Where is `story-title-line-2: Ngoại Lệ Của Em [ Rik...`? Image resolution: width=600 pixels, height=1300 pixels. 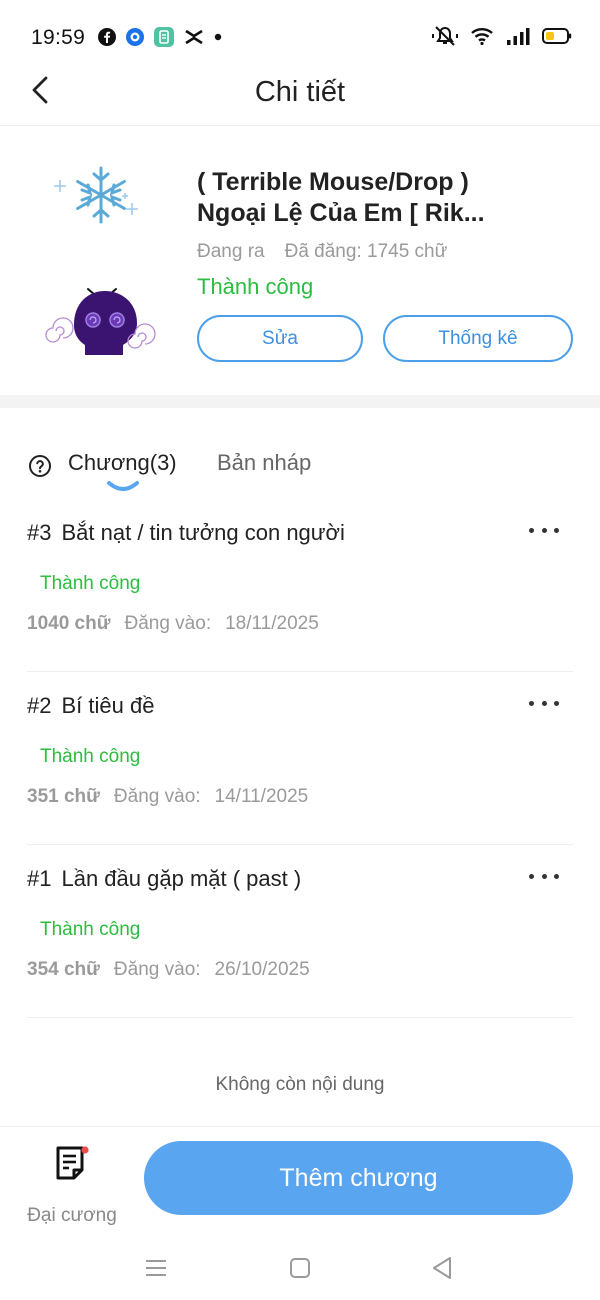 story-title-line-2: Ngoại Lệ Của Em [ Rik... is located at coordinates (341, 213).